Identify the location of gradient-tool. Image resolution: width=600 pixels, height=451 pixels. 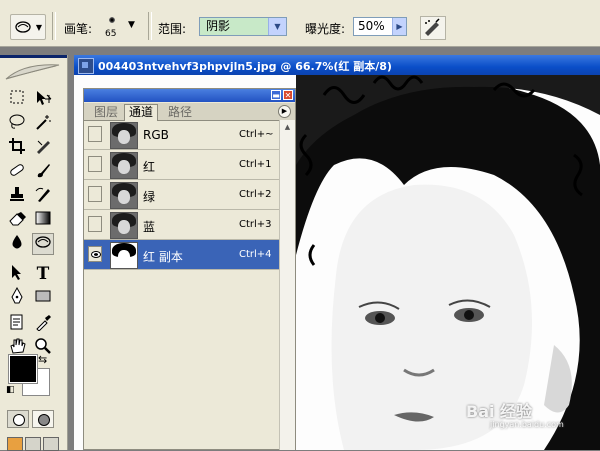
(43, 220).